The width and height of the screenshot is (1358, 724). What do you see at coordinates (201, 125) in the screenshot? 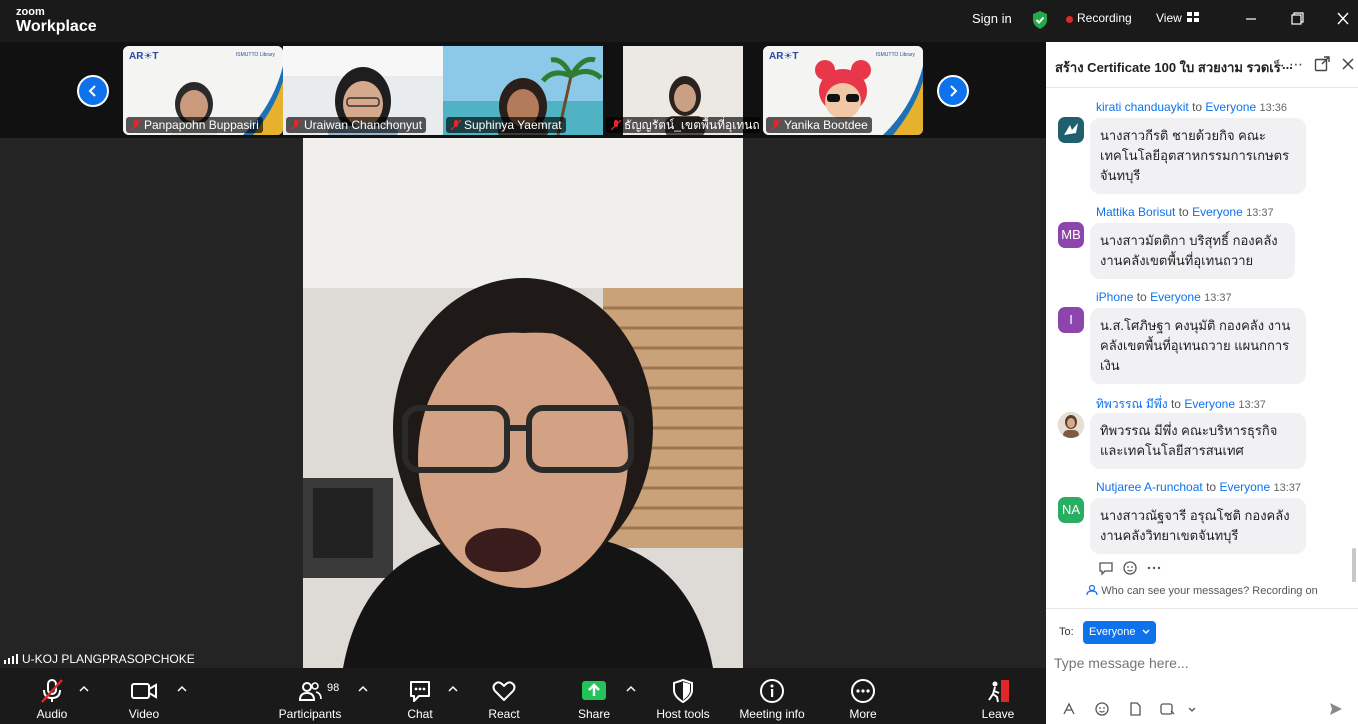
I see `participant-name: Panpapohn Buppasiri` at bounding box center [201, 125].